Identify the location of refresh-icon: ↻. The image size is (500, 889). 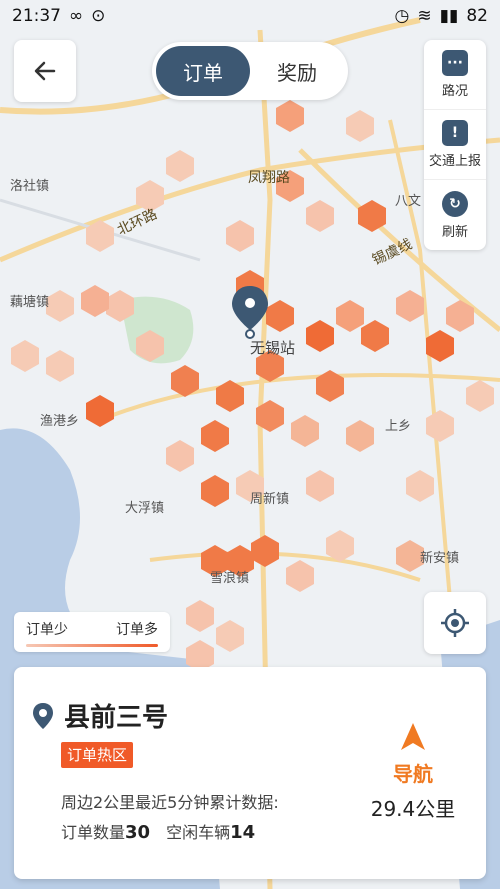
(455, 203).